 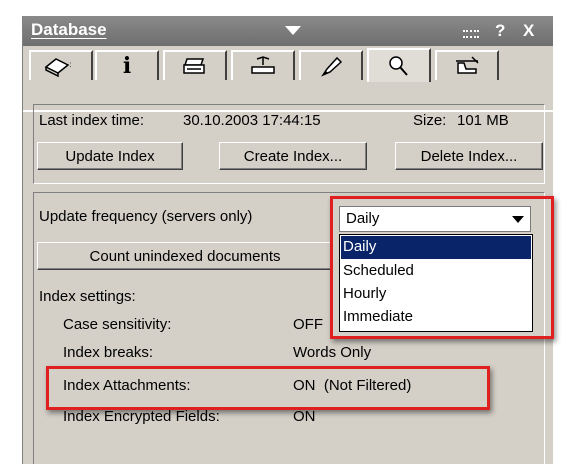 I want to click on tab-design, so click(x=263, y=65).